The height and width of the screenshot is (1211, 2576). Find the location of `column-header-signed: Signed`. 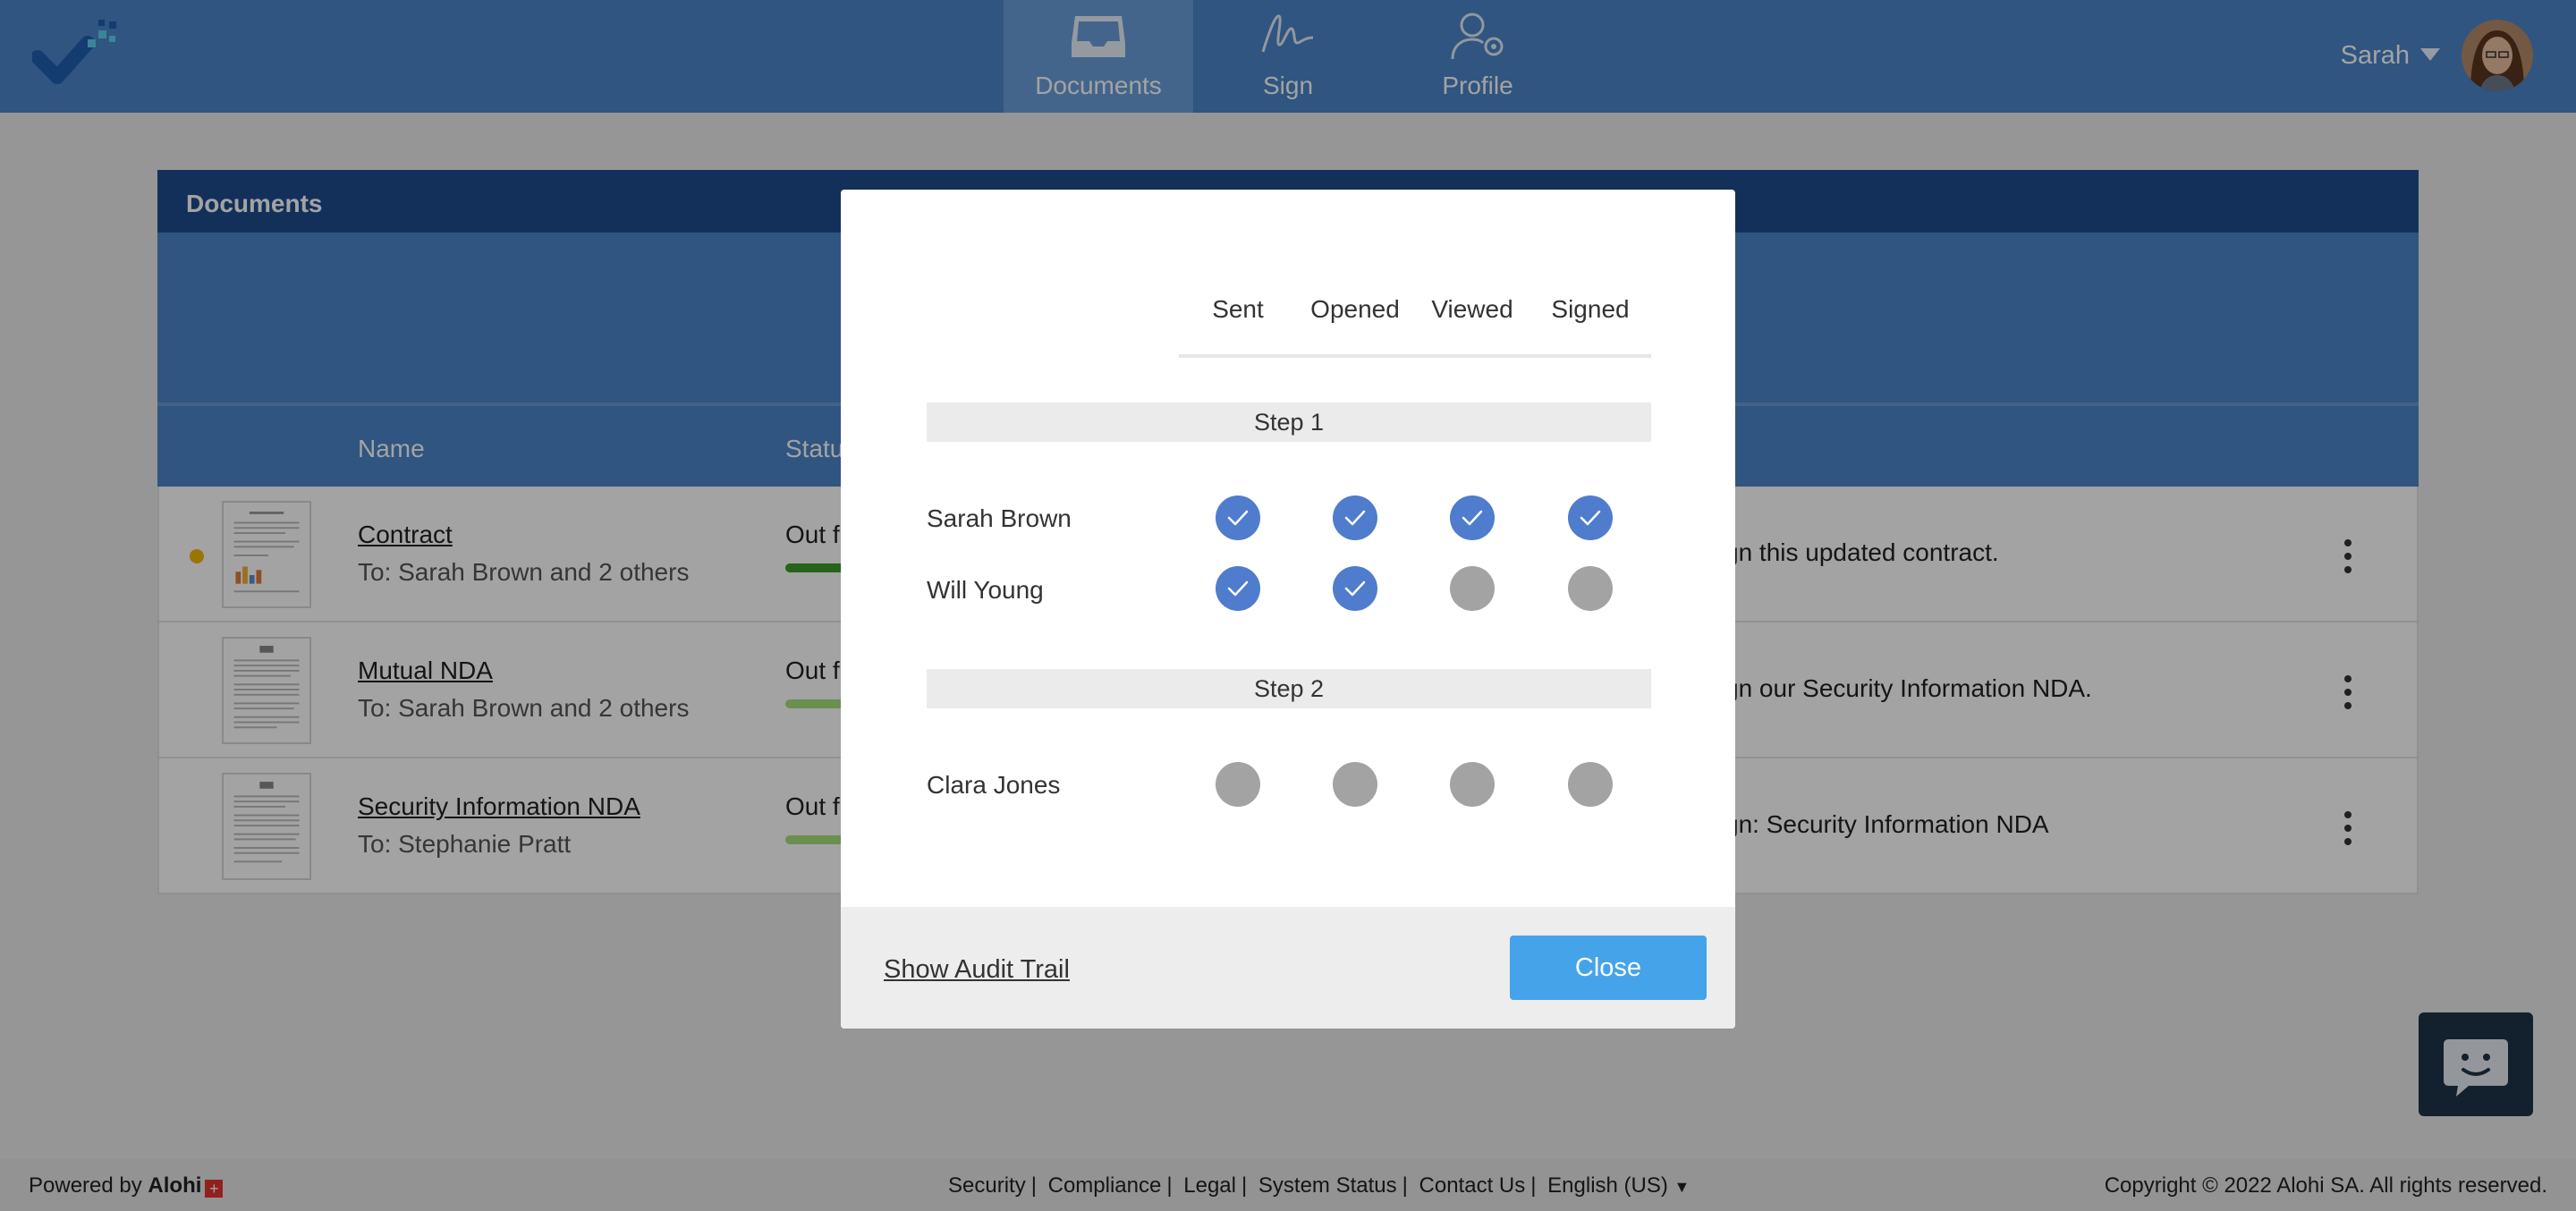

column-header-signed: Signed is located at coordinates (1590, 309).